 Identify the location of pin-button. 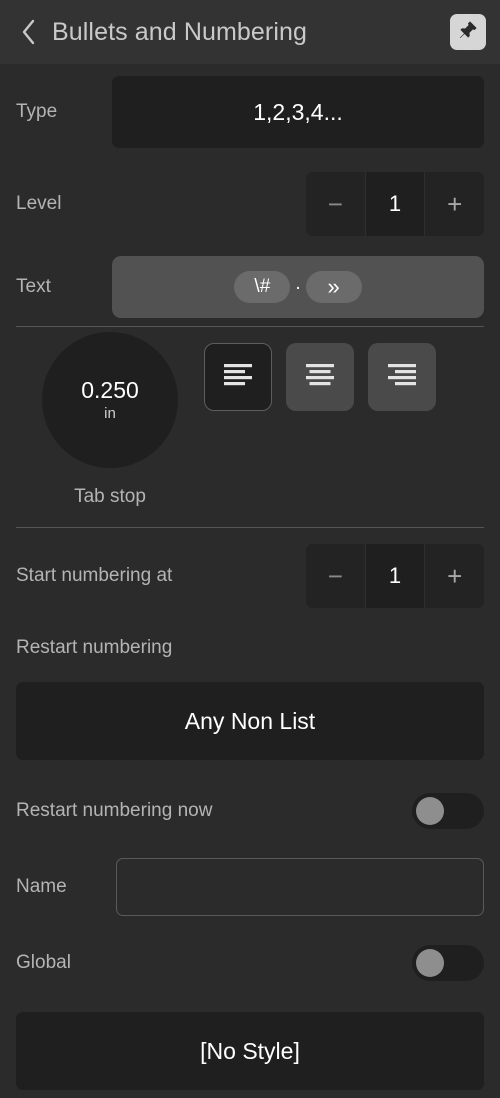
(468, 32).